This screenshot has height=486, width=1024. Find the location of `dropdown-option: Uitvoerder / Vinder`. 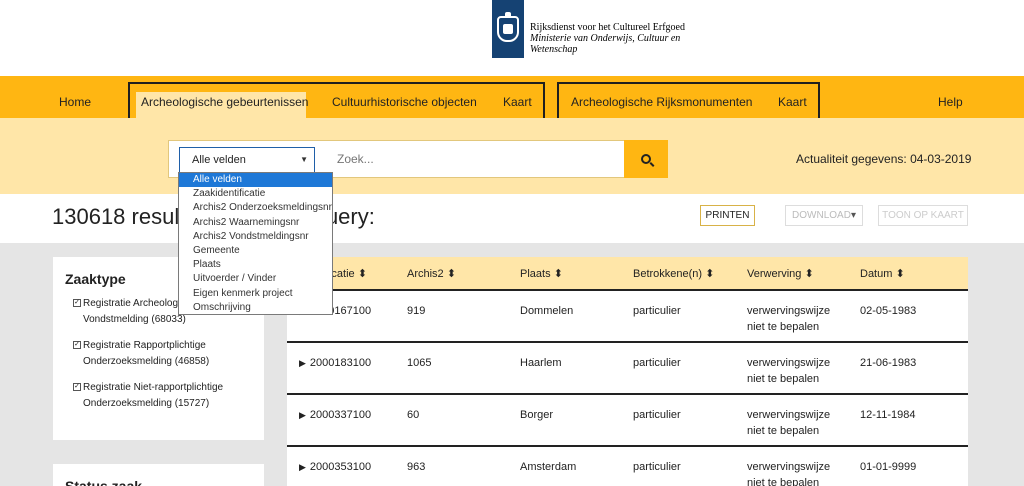

dropdown-option: Uitvoerder / Vinder is located at coordinates (255, 279).